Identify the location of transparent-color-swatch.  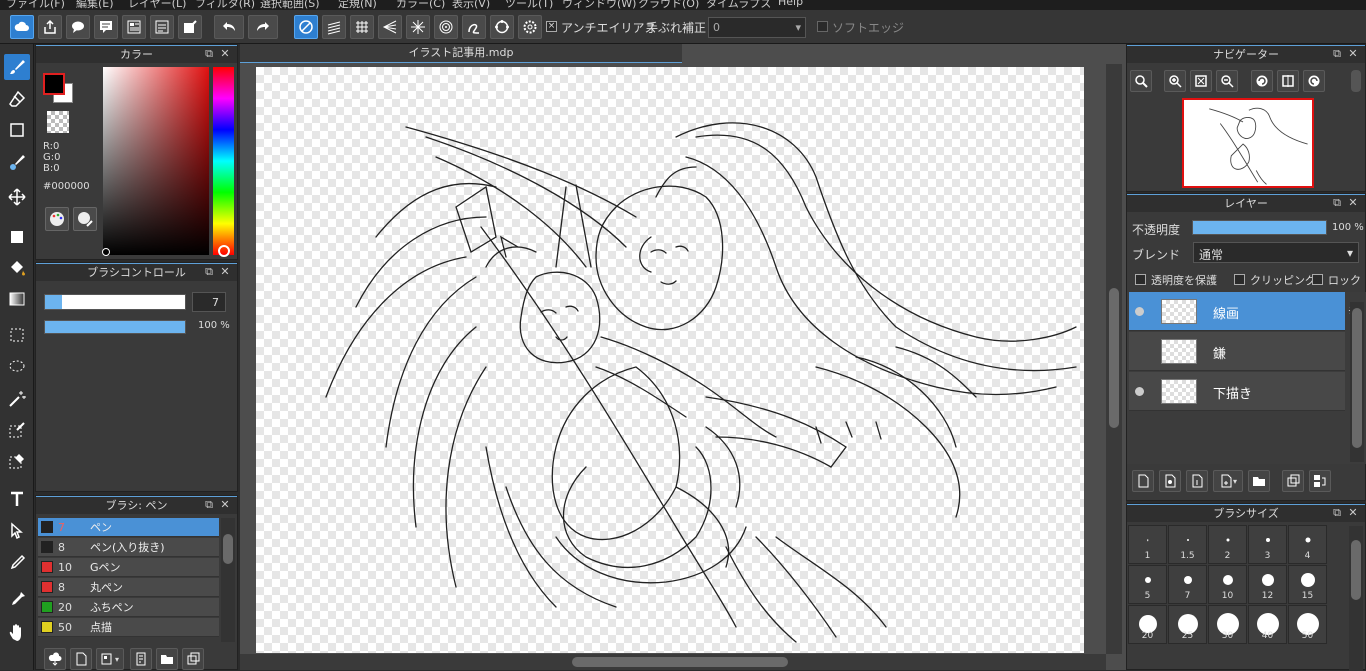
(58, 122).